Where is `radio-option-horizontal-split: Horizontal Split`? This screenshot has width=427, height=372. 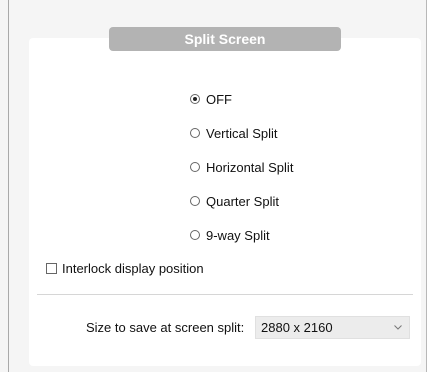 radio-option-horizontal-split: Horizontal Split is located at coordinates (241, 167).